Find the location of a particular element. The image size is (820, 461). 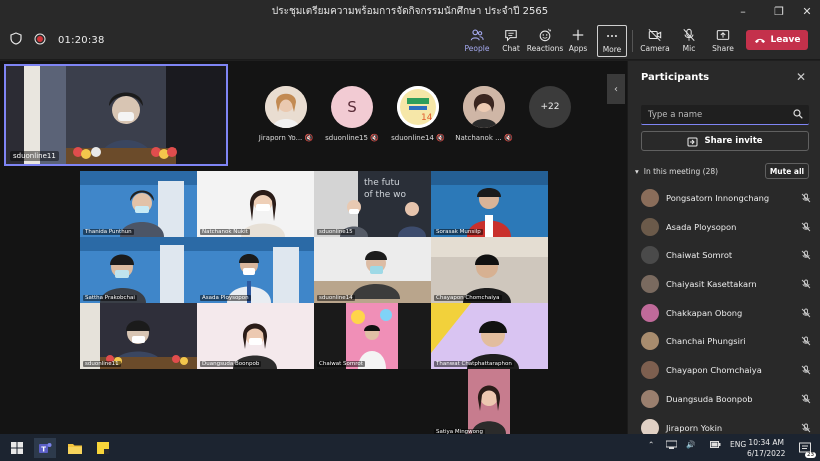

participant-tile: Jiraporn Yo... 🔇 is located at coordinates (286, 114).